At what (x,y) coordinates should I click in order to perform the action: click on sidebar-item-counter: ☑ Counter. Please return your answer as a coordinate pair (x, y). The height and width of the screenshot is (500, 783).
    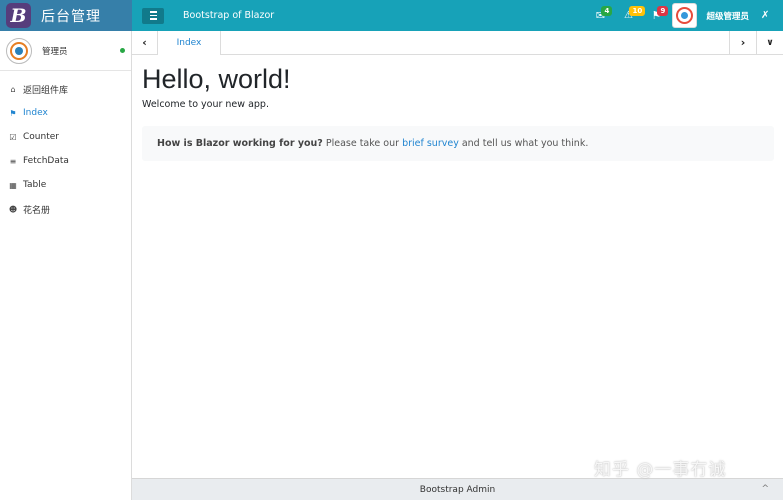
    Looking at the image, I should click on (65, 137).